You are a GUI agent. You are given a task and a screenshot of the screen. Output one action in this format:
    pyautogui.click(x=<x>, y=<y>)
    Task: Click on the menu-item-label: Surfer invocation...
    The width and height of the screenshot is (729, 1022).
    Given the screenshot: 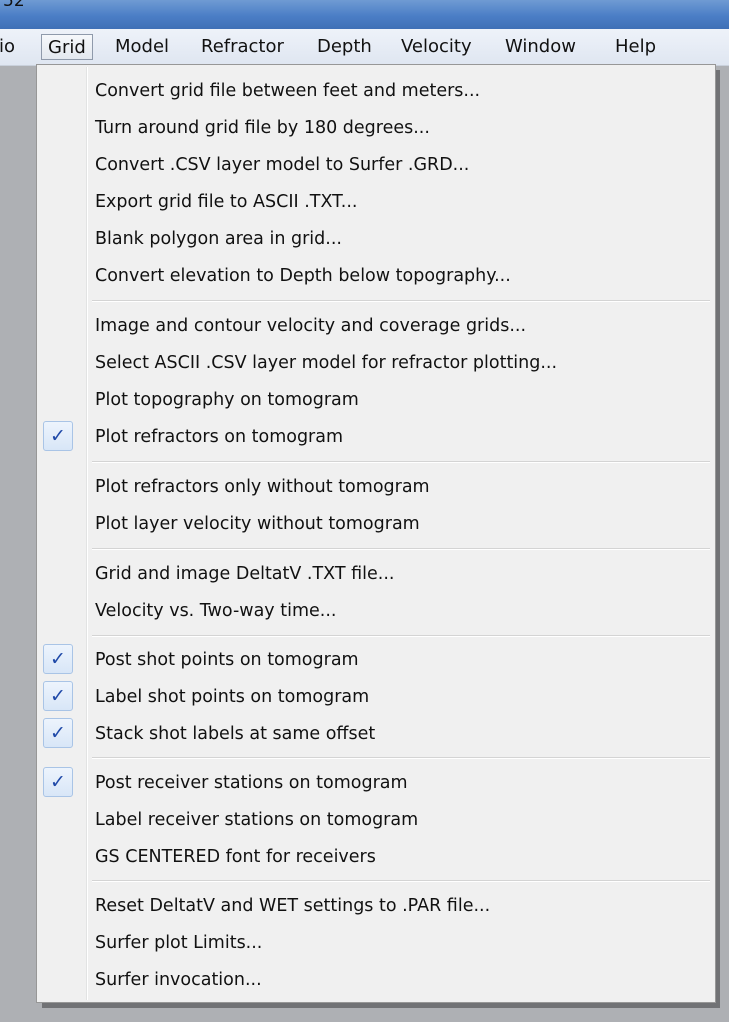 What is the action you would take?
    pyautogui.click(x=178, y=980)
    